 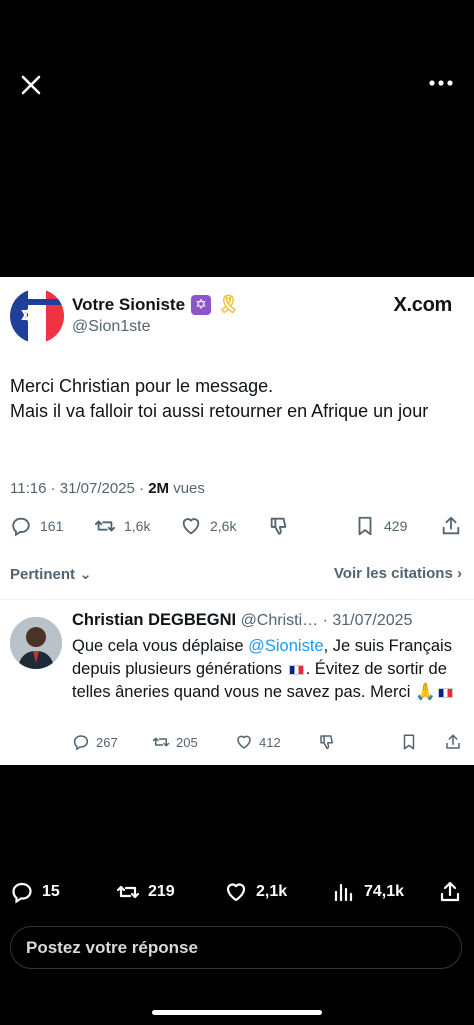 What do you see at coordinates (258, 742) in the screenshot?
I see `reply-like-button: 412` at bounding box center [258, 742].